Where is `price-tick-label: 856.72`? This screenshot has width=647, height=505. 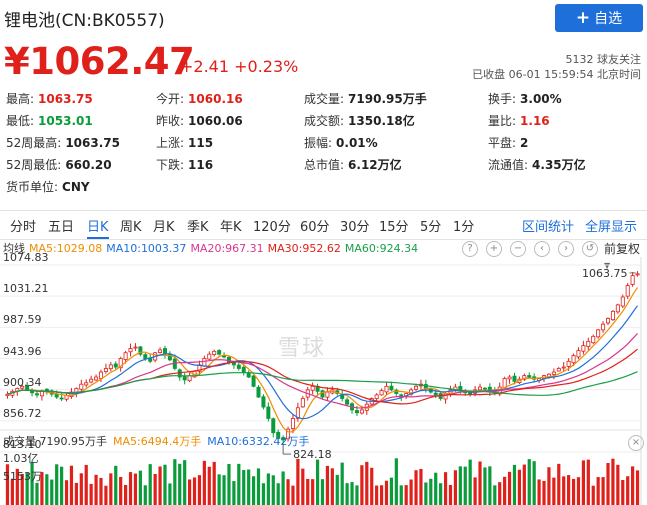
price-tick-label: 856.72 is located at coordinates (22, 413).